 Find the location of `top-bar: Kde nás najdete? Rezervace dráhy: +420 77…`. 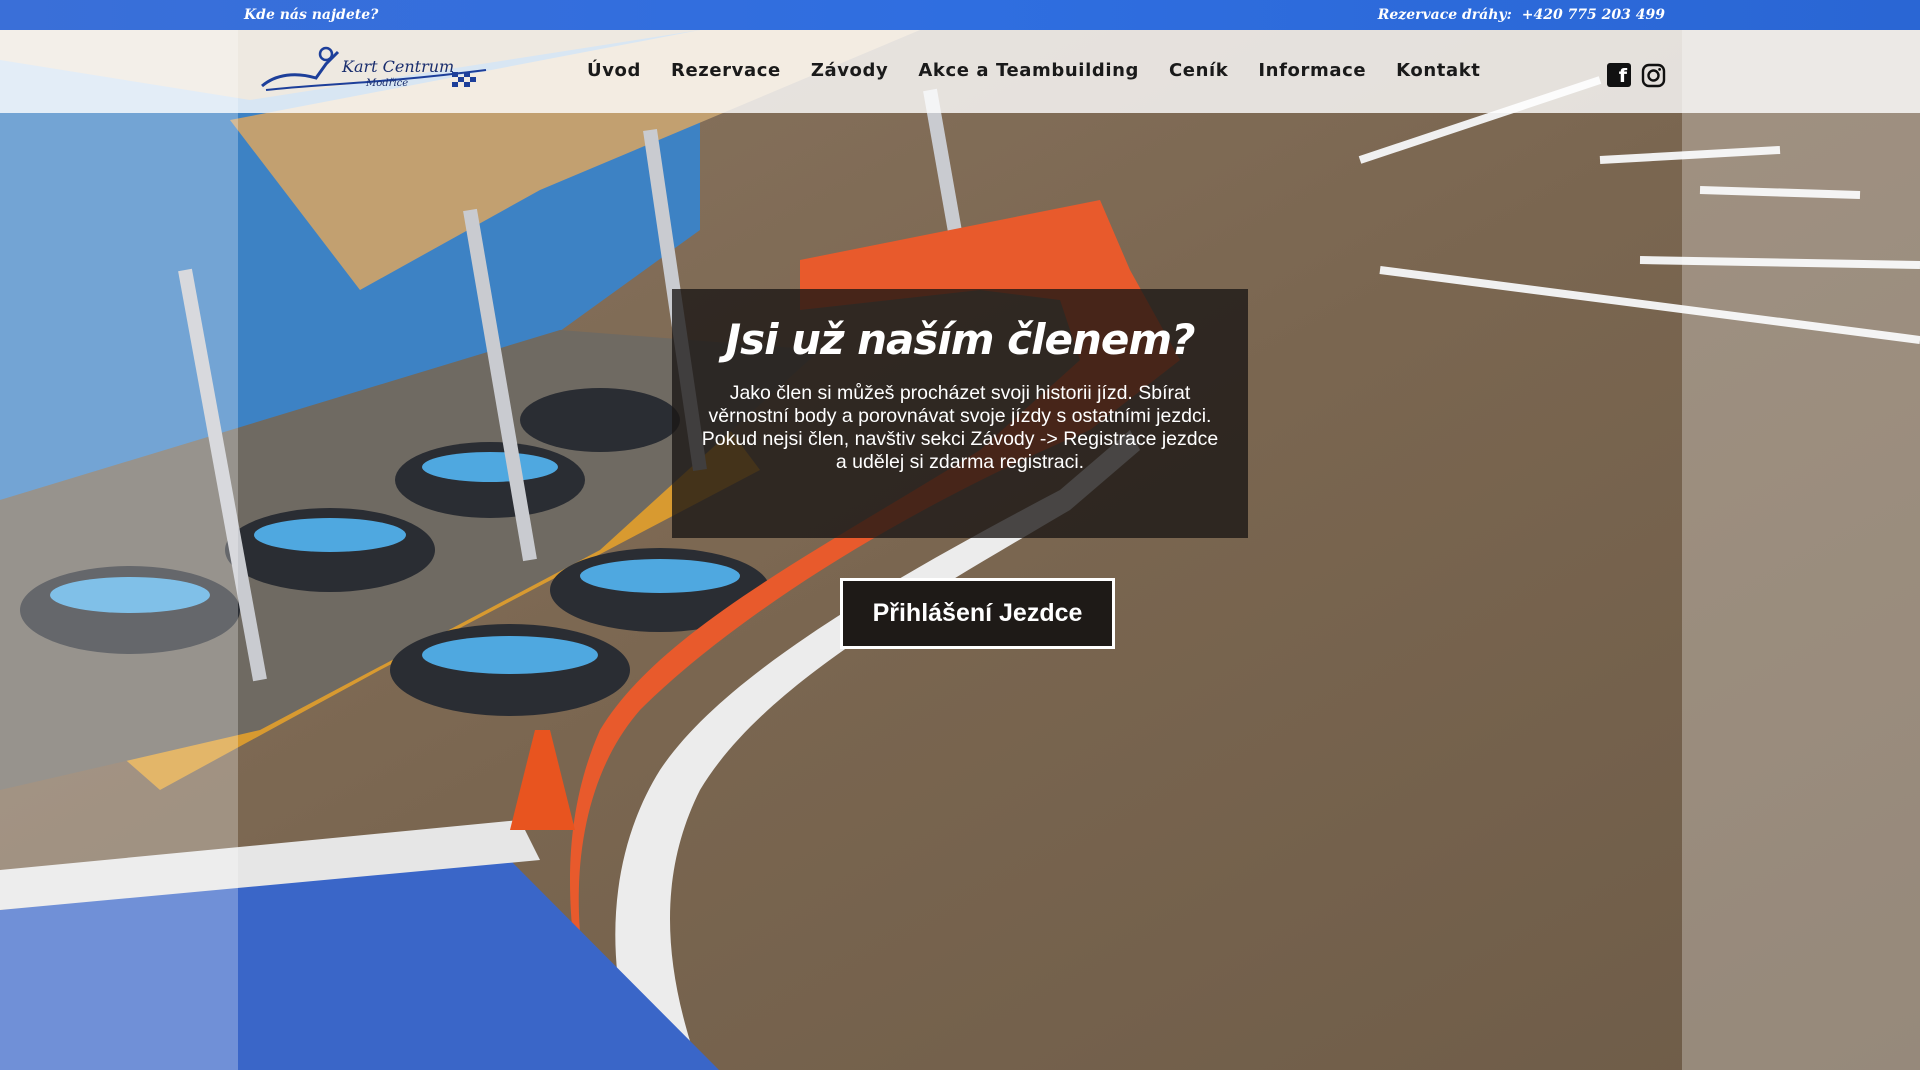

top-bar: Kde nás najdete? Rezervace dráhy: +420 77… is located at coordinates (960, 15).